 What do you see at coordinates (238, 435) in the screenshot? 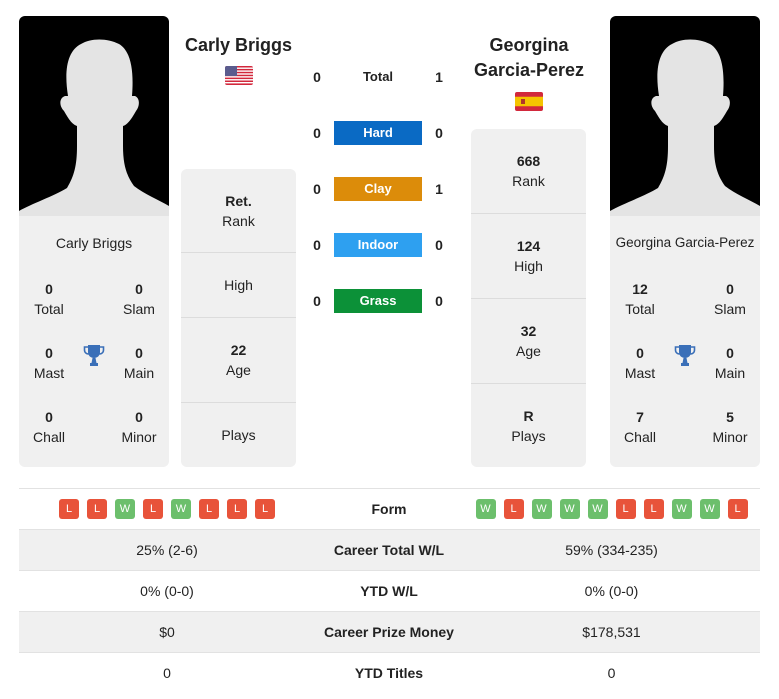
I see `player1-plays: Plays` at bounding box center [238, 435].